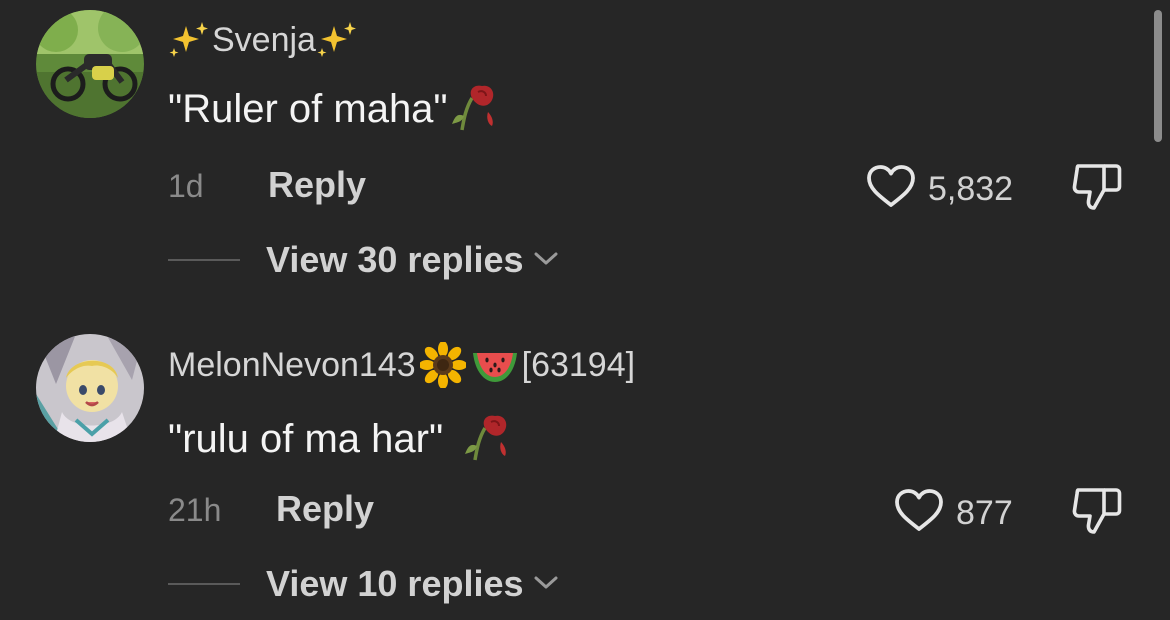 The width and height of the screenshot is (1170, 620). What do you see at coordinates (292, 365) in the screenshot?
I see `username-text: MelonNevon143` at bounding box center [292, 365].